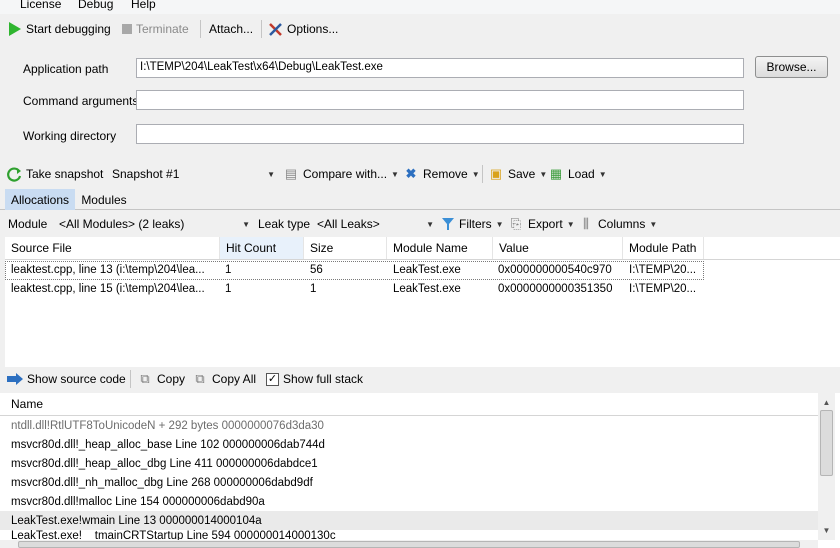 The width and height of the screenshot is (840, 548). Describe the element at coordinates (440, 134) in the screenshot. I see `workdir-input` at that location.